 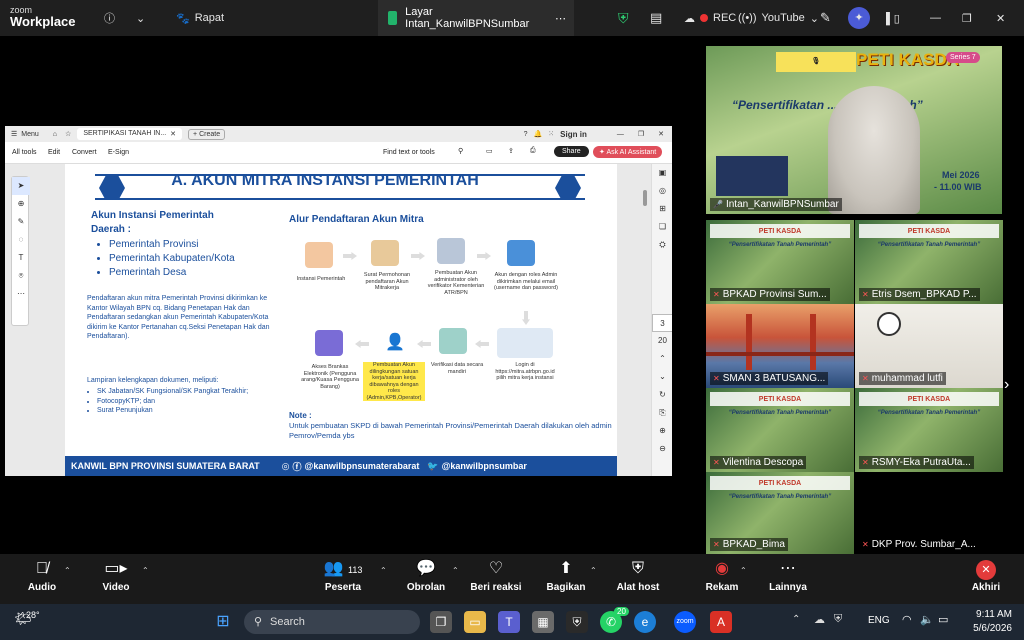 What do you see at coordinates (571, 151) in the screenshot?
I see `share-button: Share` at bounding box center [571, 151].